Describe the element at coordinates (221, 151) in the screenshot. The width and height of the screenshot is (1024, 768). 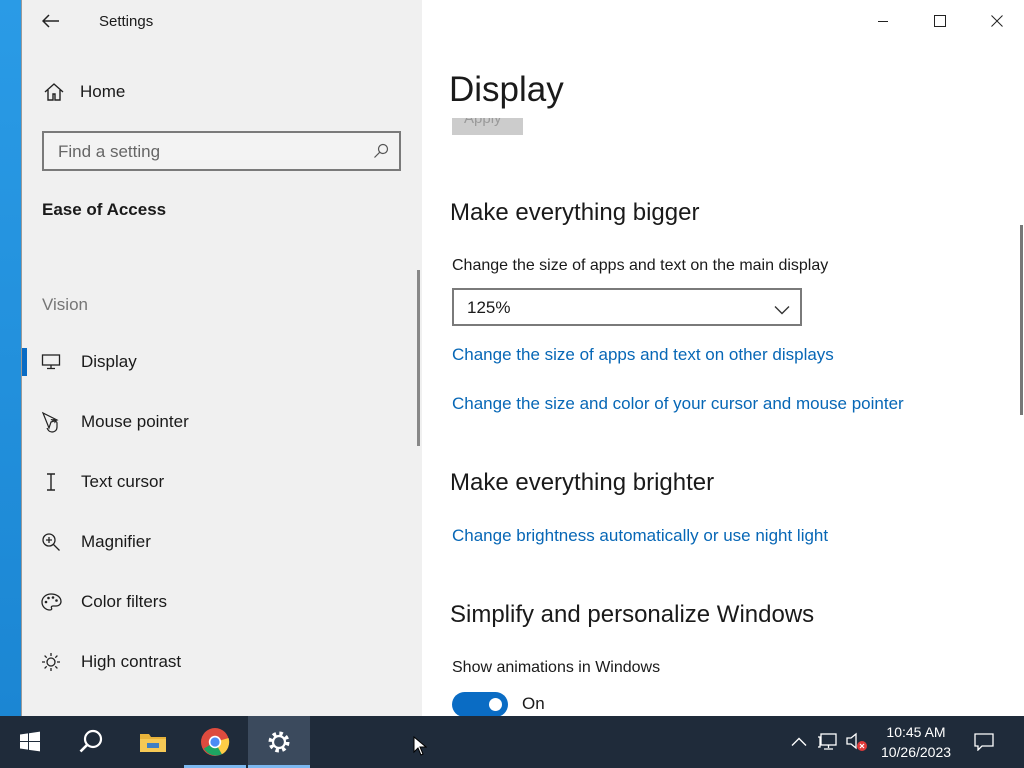
I see `search-input: Find a setting` at that location.